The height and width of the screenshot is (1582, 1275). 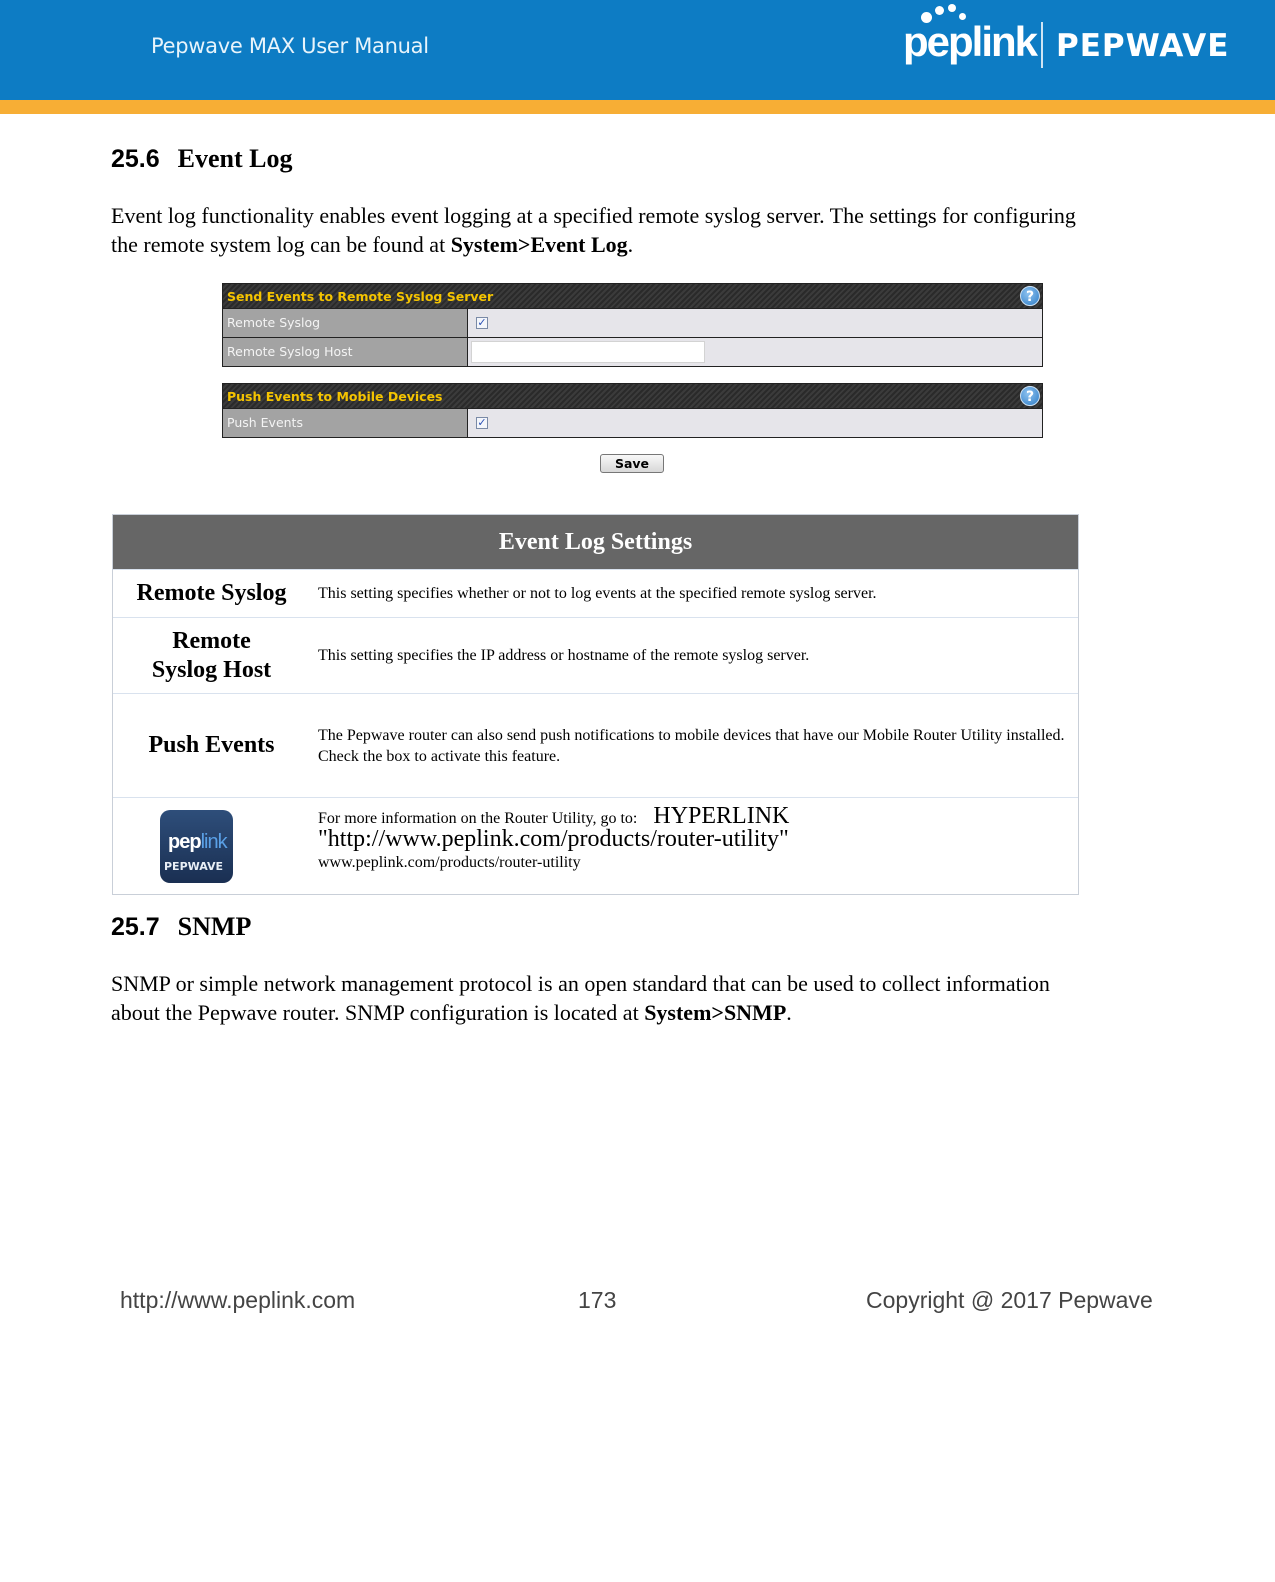 What do you see at coordinates (345, 352) in the screenshot?
I see `field-label: Remote Syslog Host` at bounding box center [345, 352].